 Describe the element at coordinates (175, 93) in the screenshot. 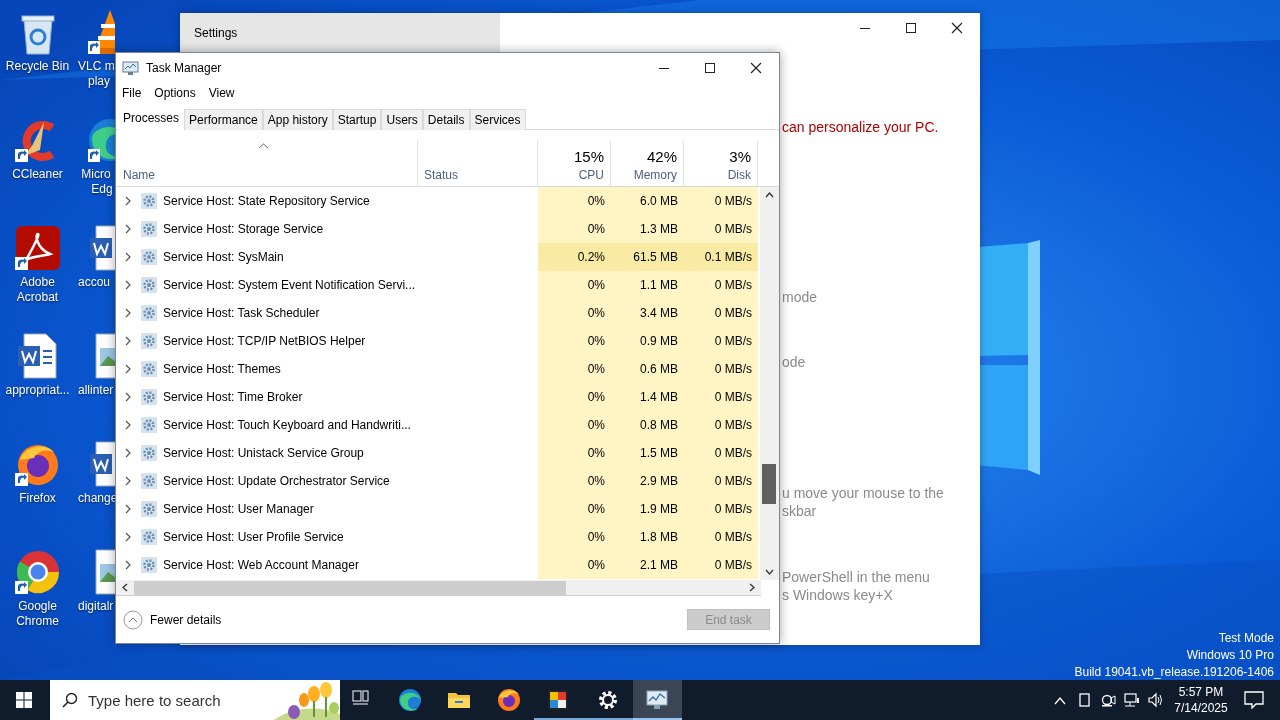

I see `menu-item: Options` at that location.